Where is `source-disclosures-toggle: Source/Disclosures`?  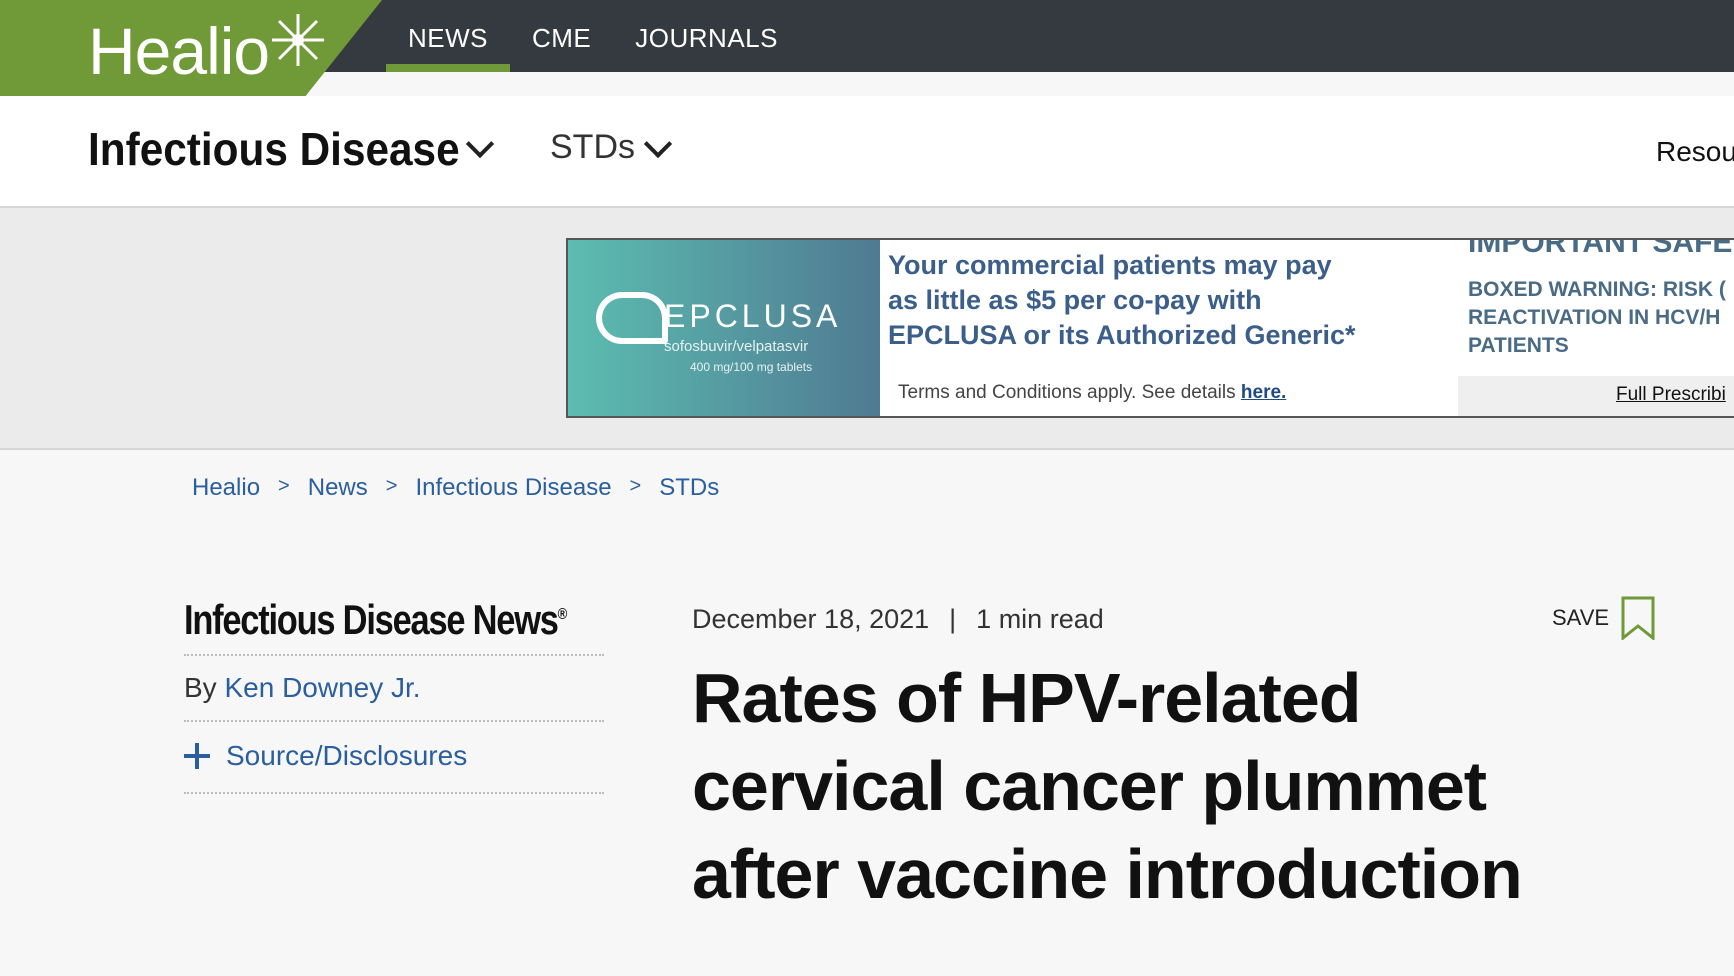 source-disclosures-toggle: Source/Disclosures is located at coordinates (325, 756).